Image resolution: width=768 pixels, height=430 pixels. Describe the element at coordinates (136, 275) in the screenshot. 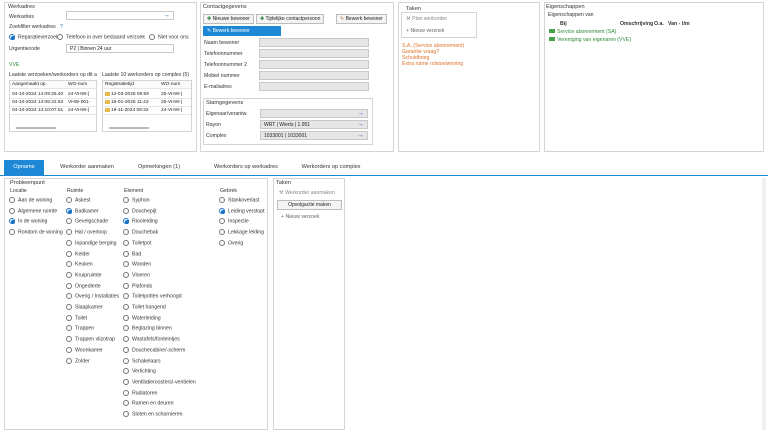

I see `element-option: Vloeren` at that location.